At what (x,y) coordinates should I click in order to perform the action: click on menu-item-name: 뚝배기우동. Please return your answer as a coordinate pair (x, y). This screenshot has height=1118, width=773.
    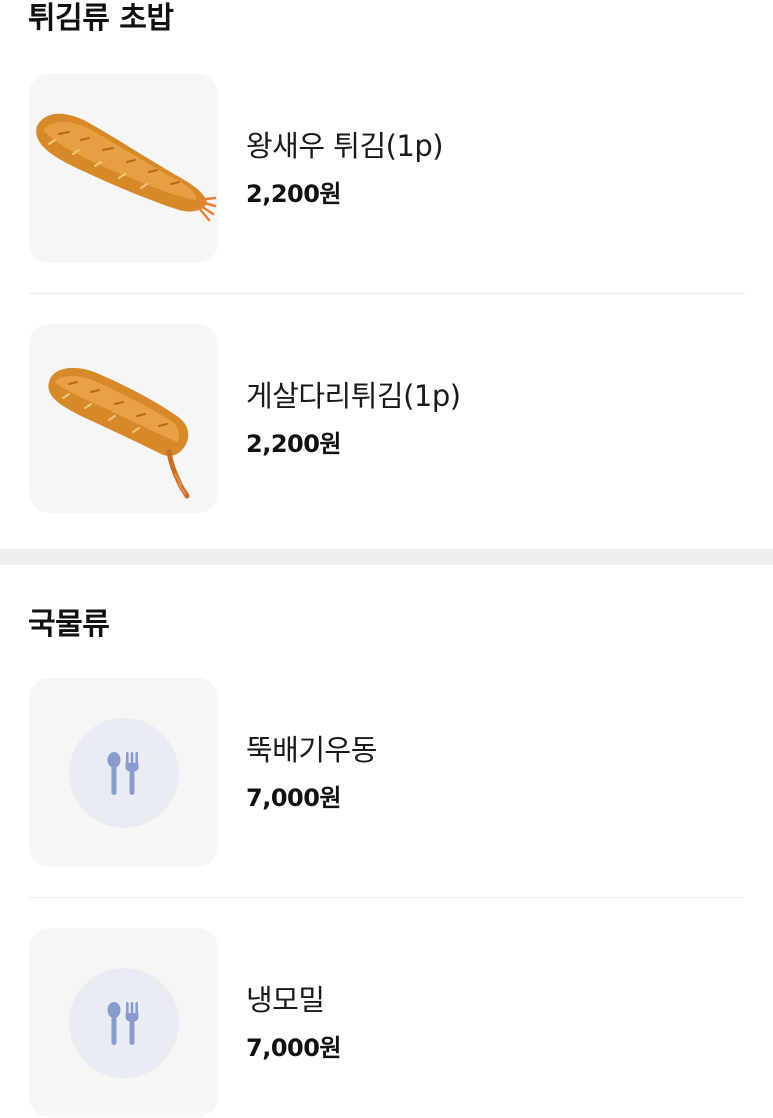
    Looking at the image, I should click on (311, 750).